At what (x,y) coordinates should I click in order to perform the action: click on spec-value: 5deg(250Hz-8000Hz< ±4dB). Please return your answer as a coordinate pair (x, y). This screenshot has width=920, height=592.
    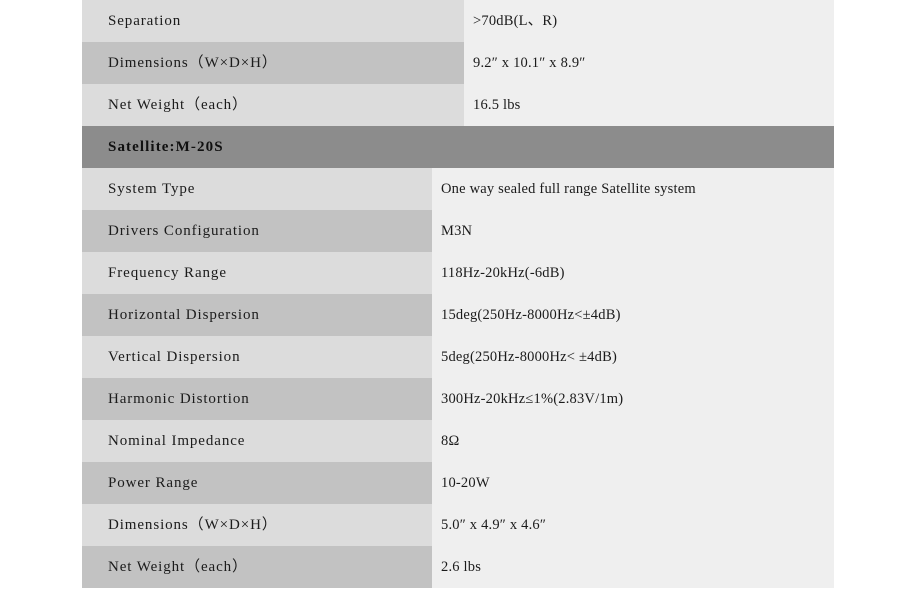
    Looking at the image, I should click on (633, 357).